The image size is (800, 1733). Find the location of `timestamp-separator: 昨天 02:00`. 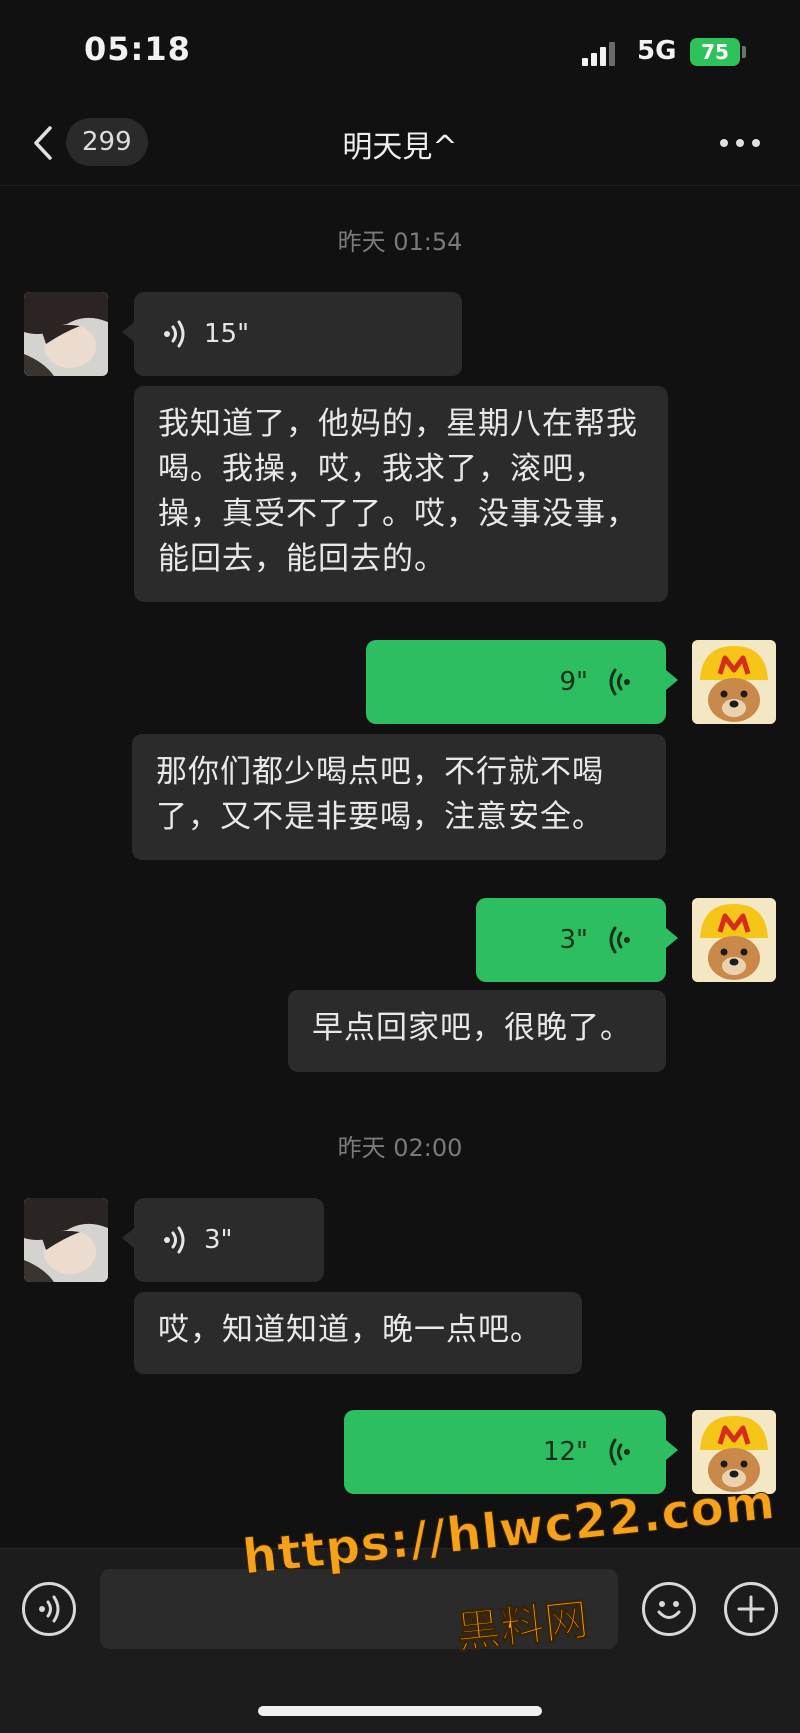

timestamp-separator: 昨天 02:00 is located at coordinates (400, 1148).